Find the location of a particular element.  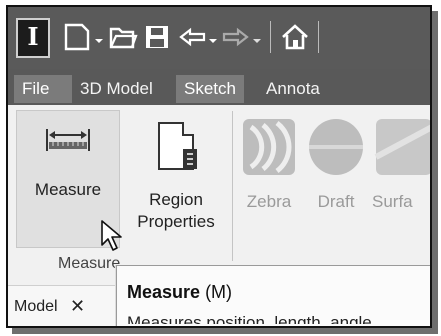

tooltip-shortcut: (M) is located at coordinates (219, 292).